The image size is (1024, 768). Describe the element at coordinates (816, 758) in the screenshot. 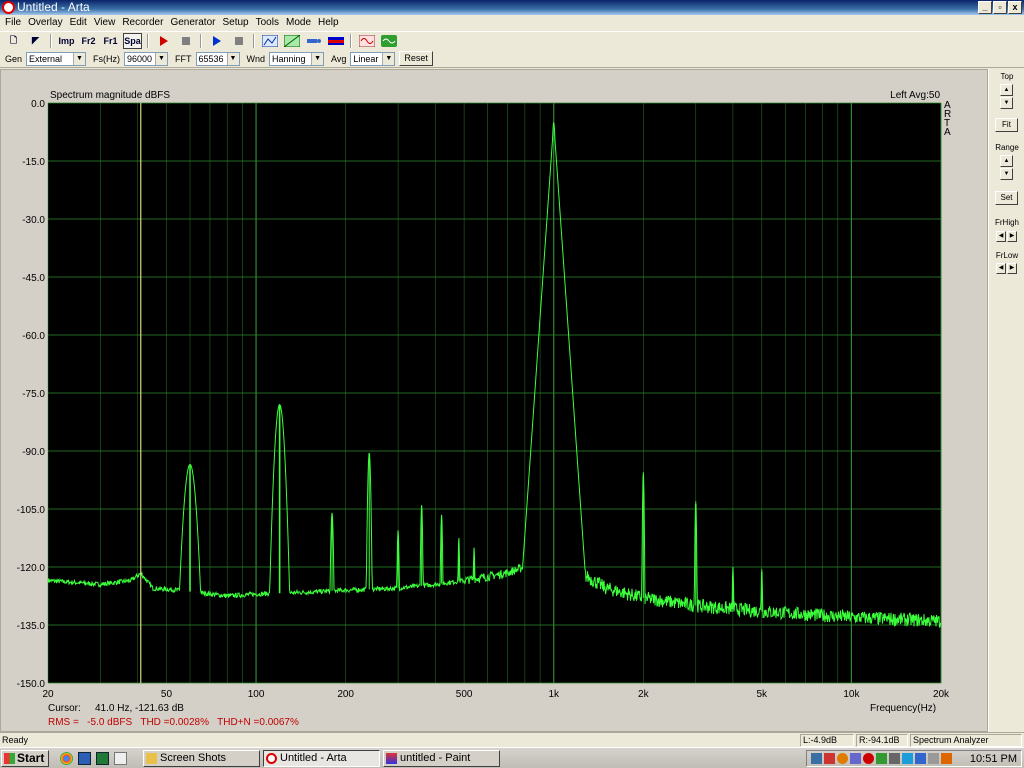

I see `network-icon` at that location.